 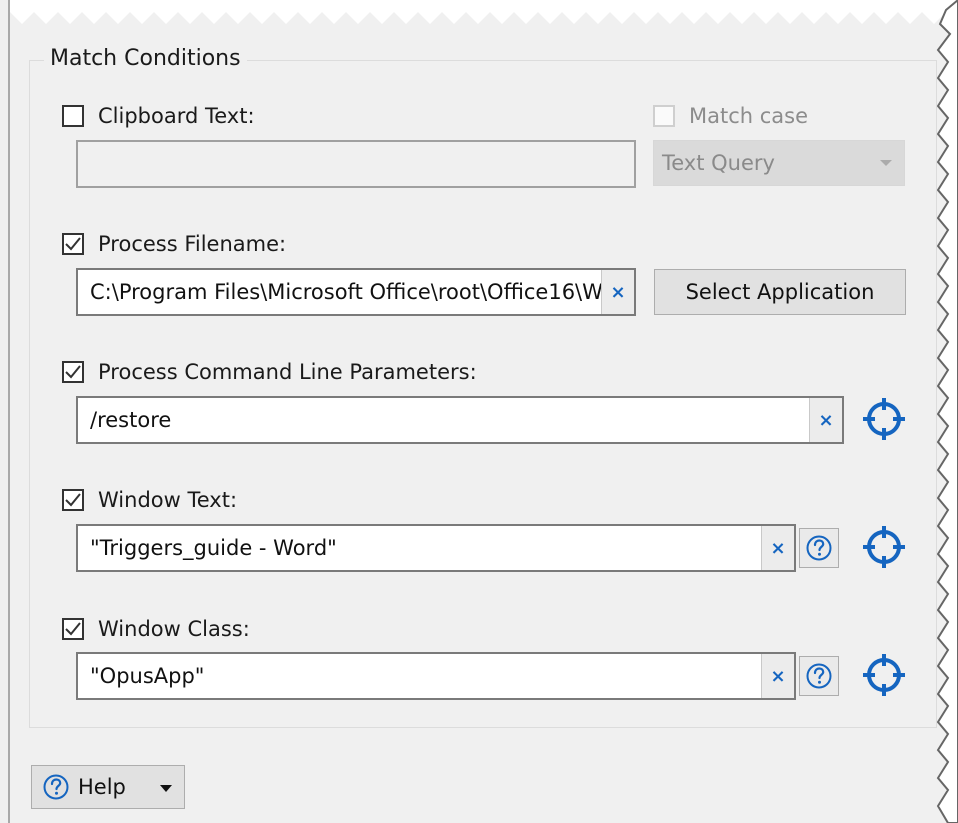 What do you see at coordinates (131, 420) in the screenshot?
I see `cmdline-value: /restore` at bounding box center [131, 420].